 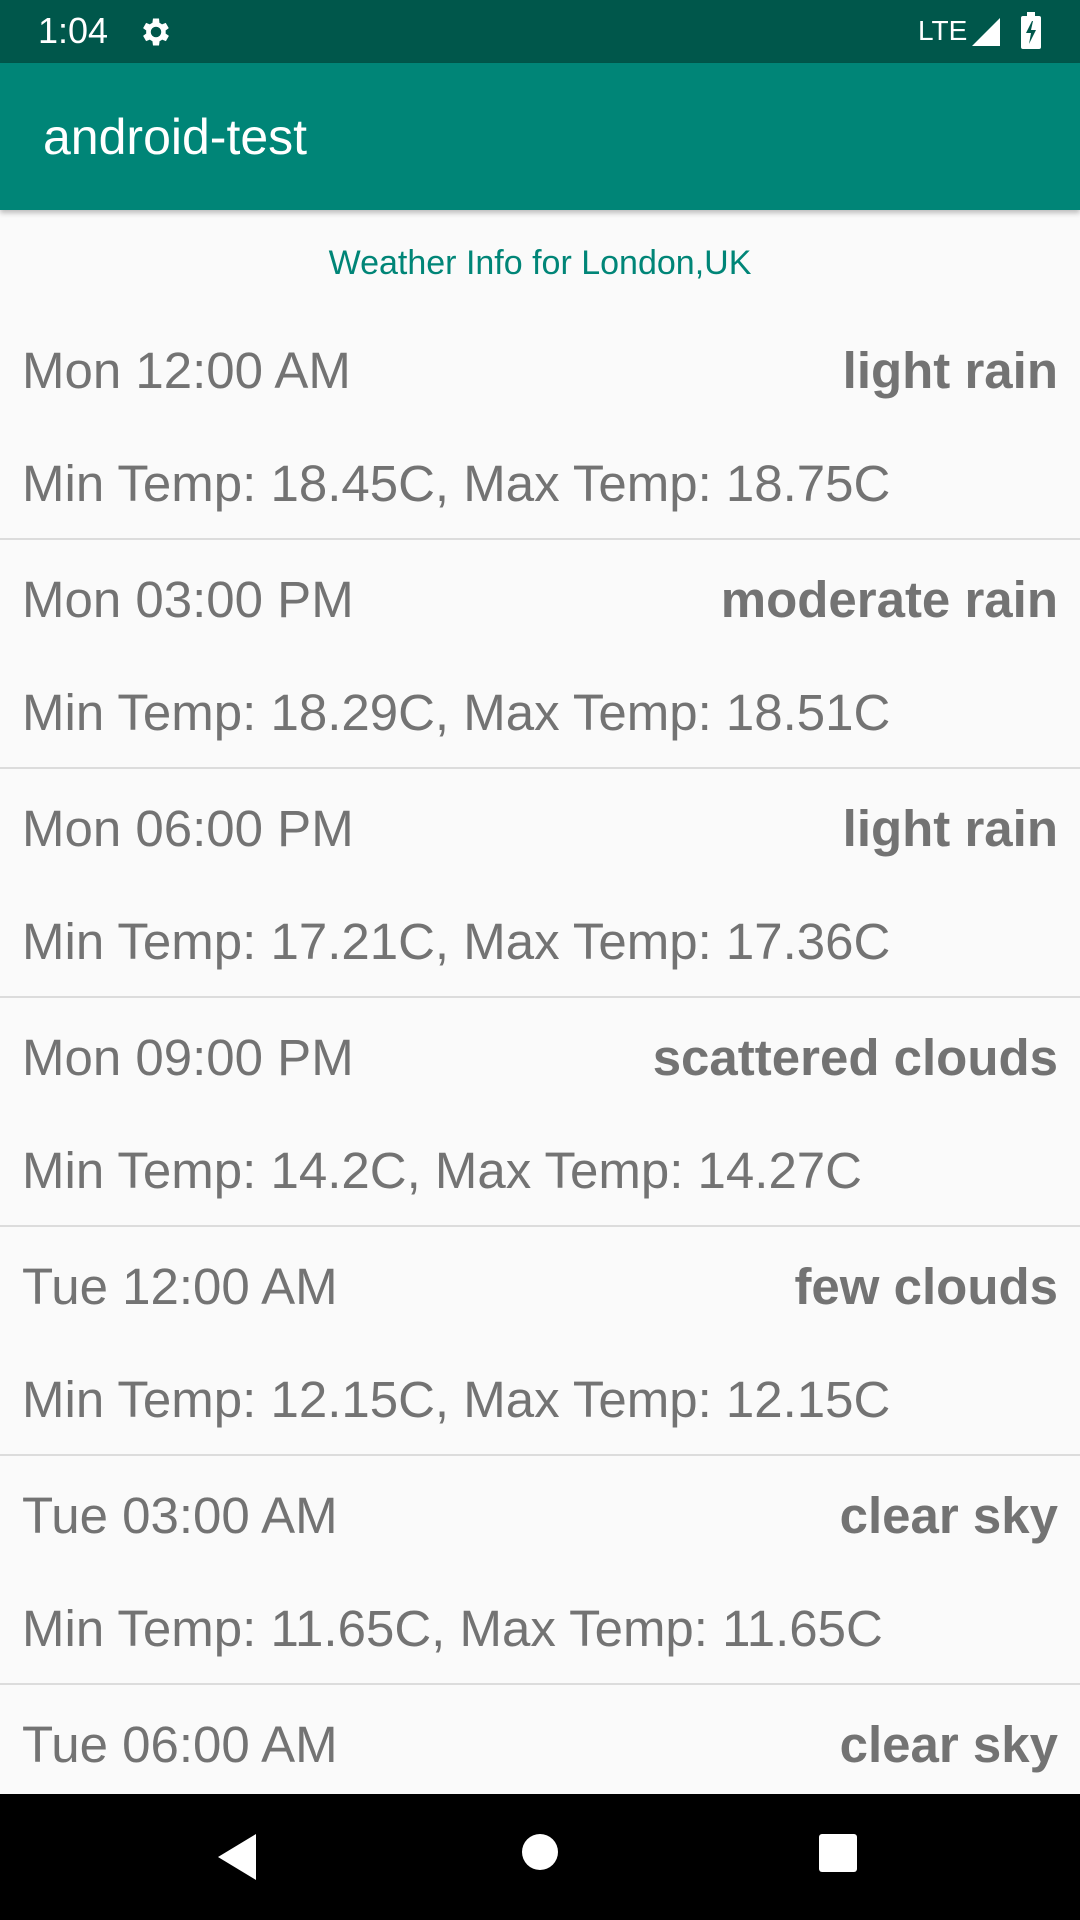 I want to click on forecast-description: scattered clouds, so click(x=855, y=1057).